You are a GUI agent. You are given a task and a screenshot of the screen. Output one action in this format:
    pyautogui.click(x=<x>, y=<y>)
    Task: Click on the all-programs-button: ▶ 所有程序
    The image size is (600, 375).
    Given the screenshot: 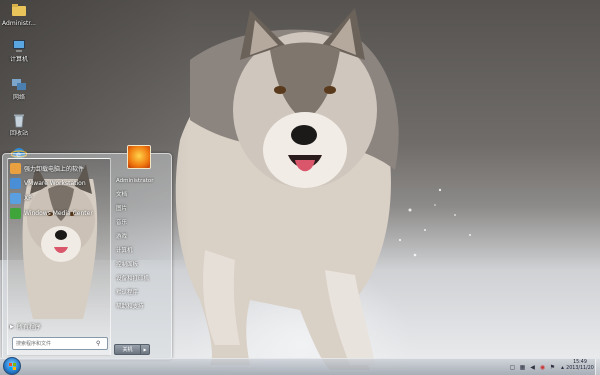 What is the action you would take?
    pyautogui.click(x=58, y=327)
    